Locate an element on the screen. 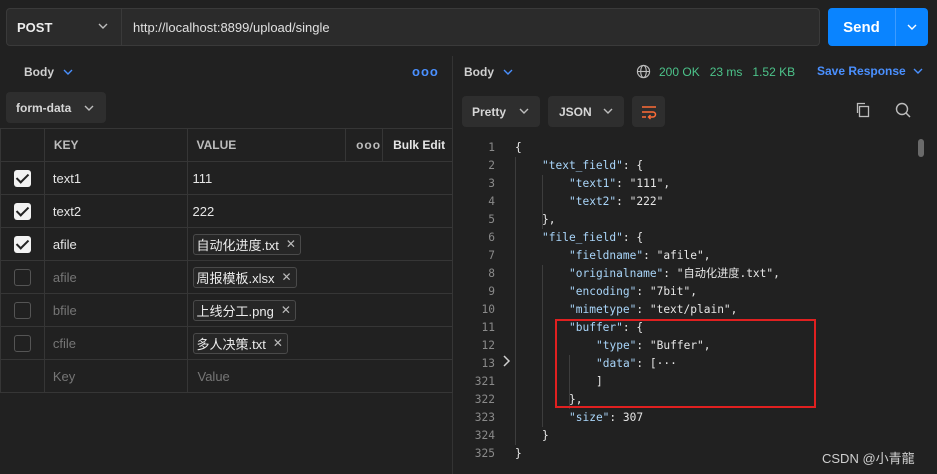  response-time: 23 ms is located at coordinates (726, 72).